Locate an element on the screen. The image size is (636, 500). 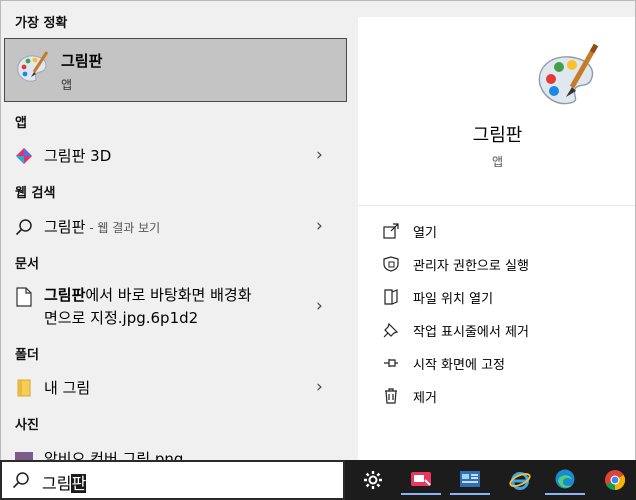
action-unpin-taskbar: 작업 표시줄에서 제거 is located at coordinates (503, 330).